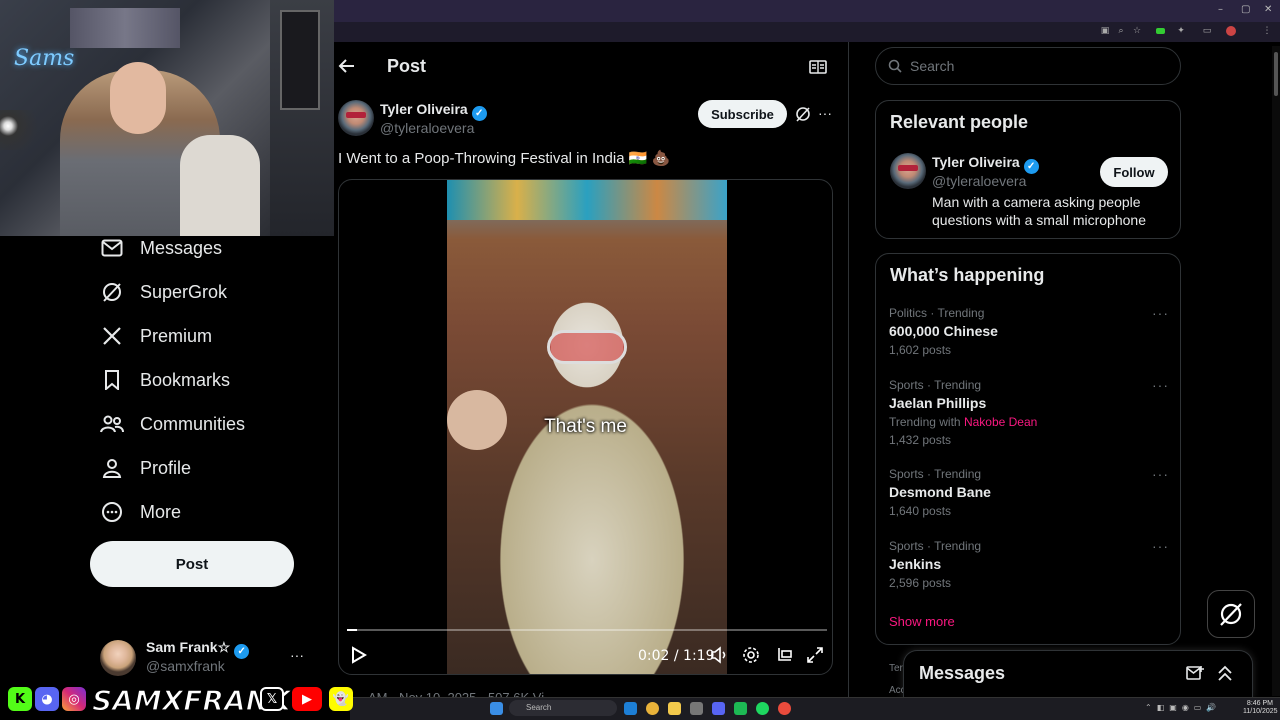 Image resolution: width=1280 pixels, height=720 pixels. Describe the element at coordinates (1000, 422) in the screenshot. I see `trending-with-link: Nakobe Dean` at that location.